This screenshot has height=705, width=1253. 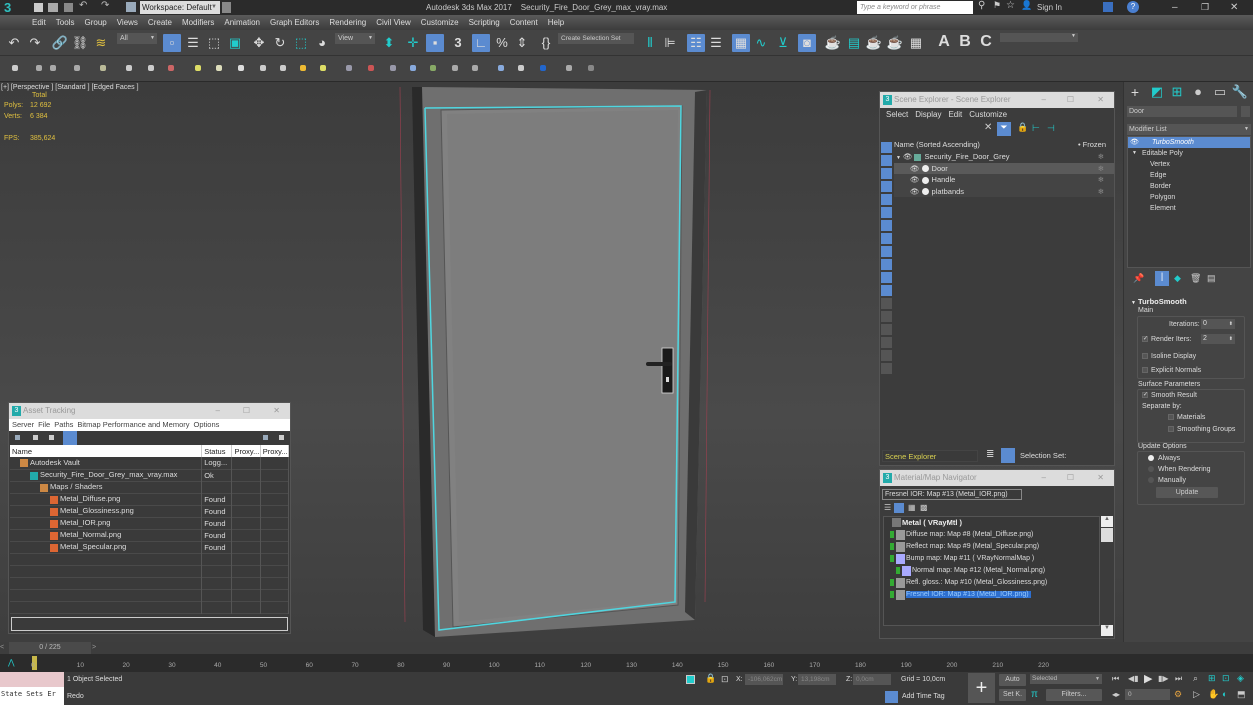 I want to click on box-icon, so click(x=198, y=68).